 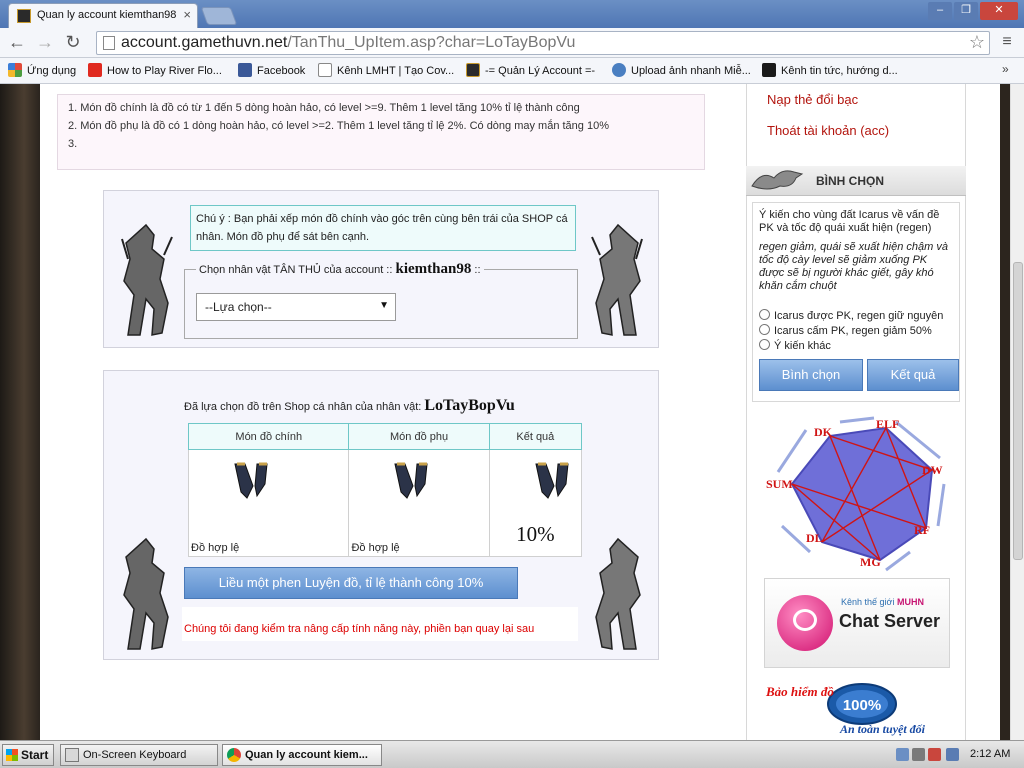 I want to click on window-minimize-button: –, so click(x=940, y=11).